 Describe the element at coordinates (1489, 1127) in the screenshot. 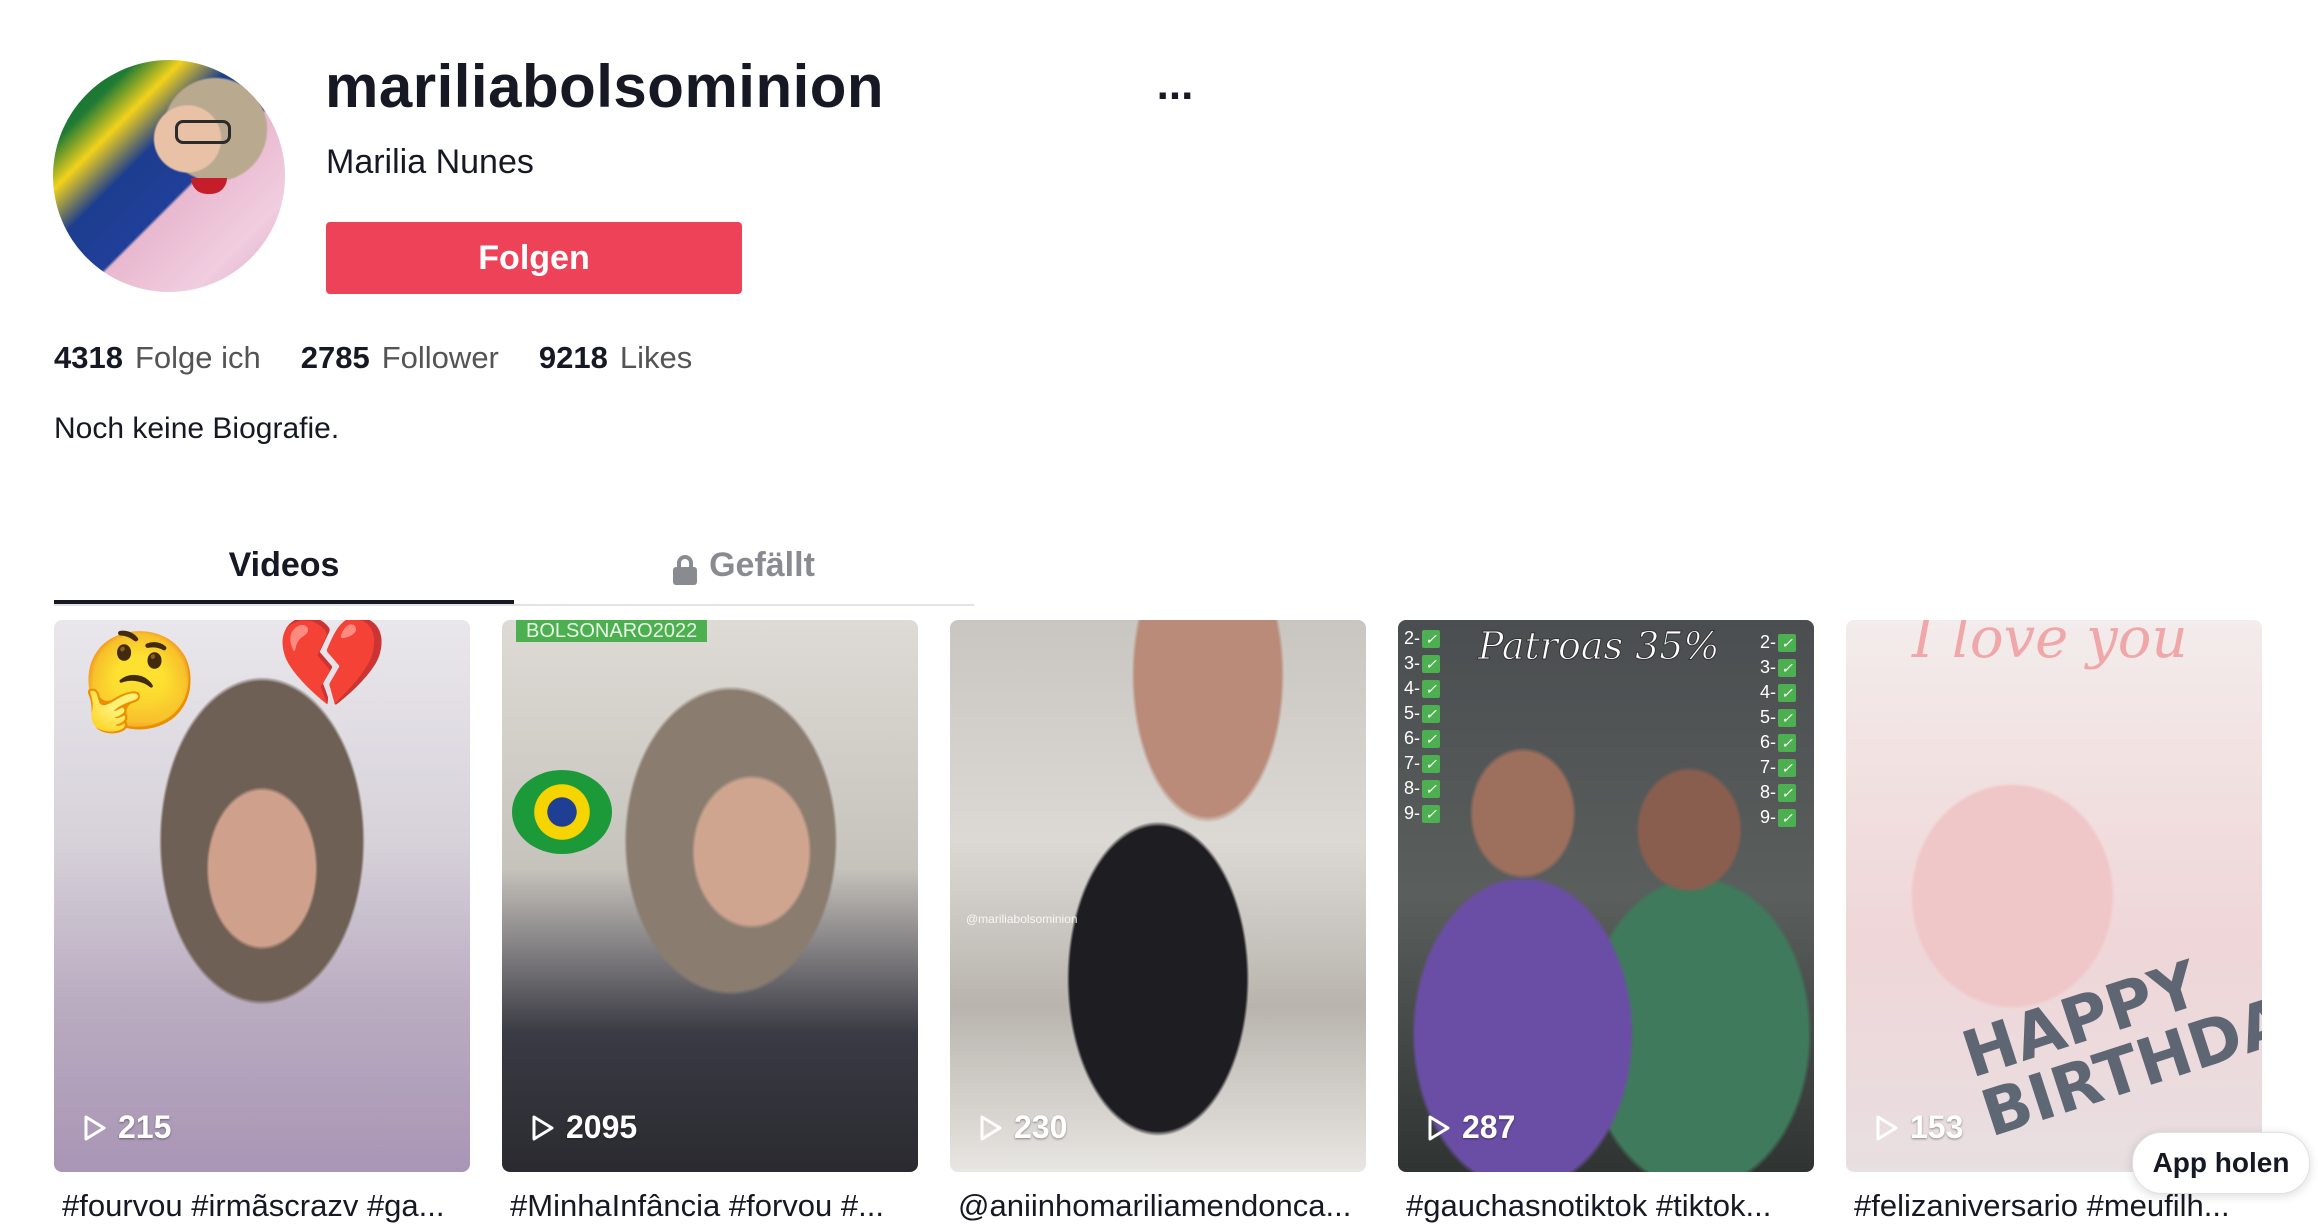

I see `view-count-value: 287` at that location.